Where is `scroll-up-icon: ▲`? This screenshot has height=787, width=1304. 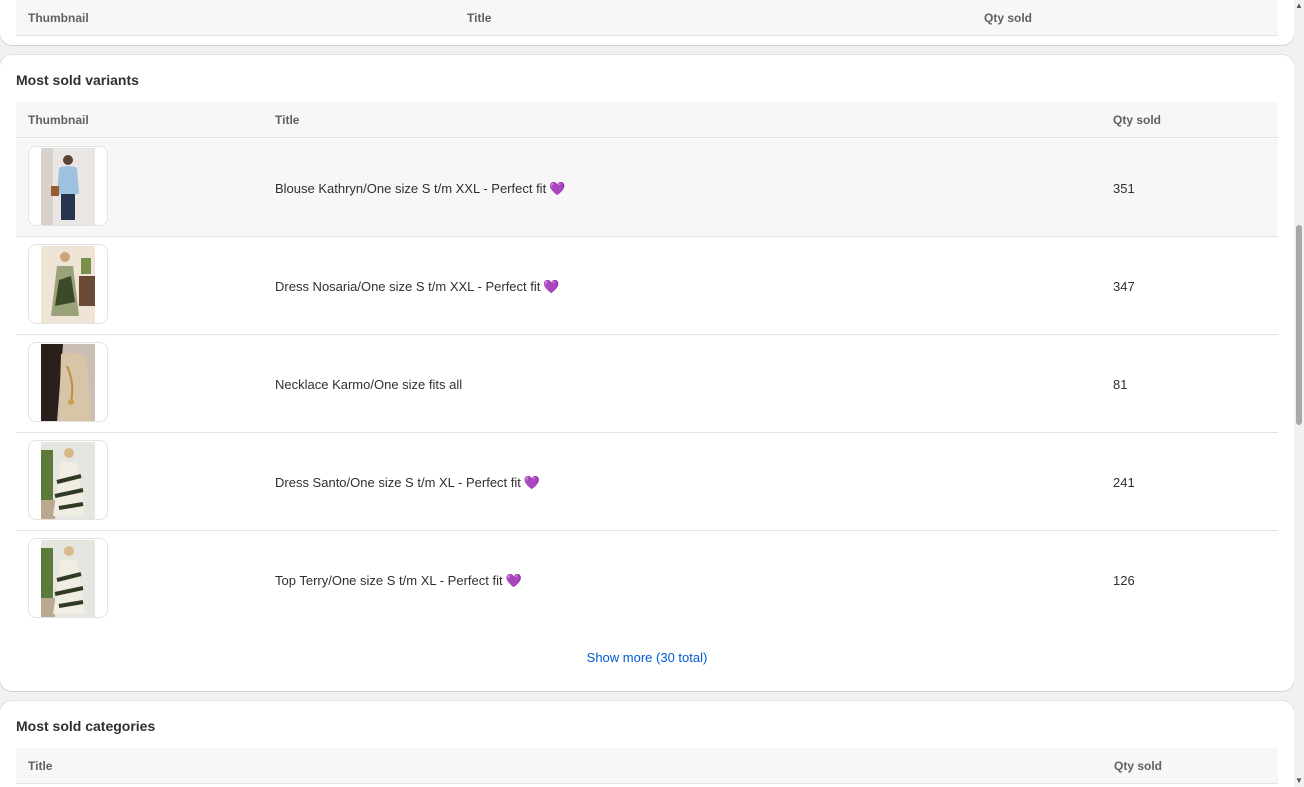 scroll-up-icon: ▲ is located at coordinates (1299, 6).